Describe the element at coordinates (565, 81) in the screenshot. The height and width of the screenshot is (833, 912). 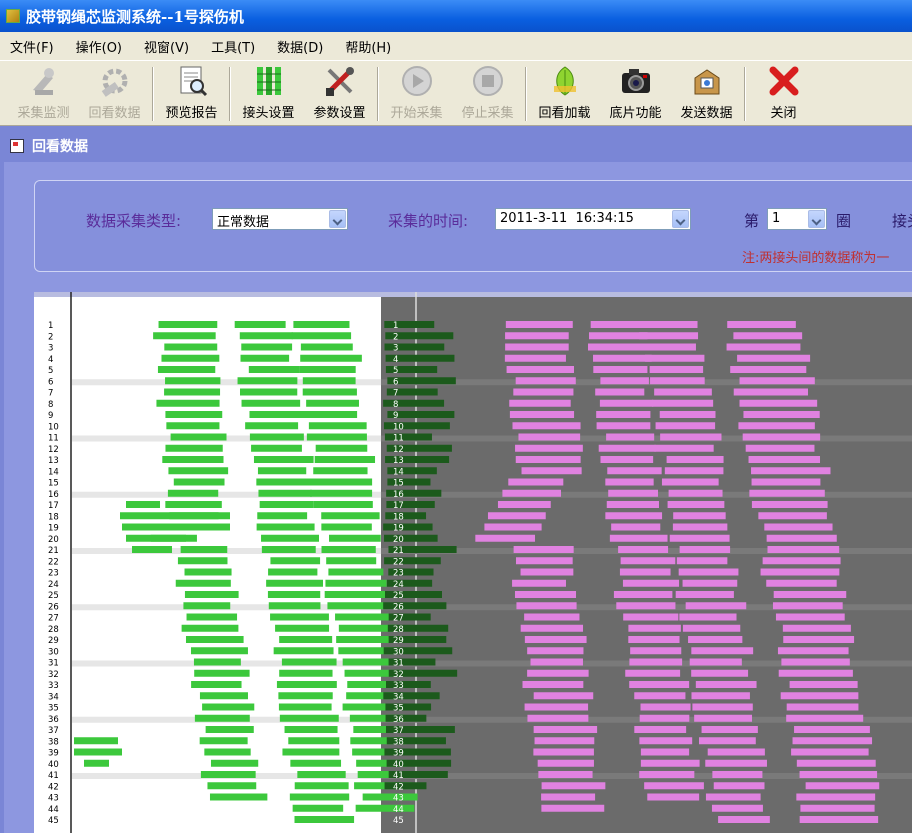
I see `leaf-load-icon` at that location.